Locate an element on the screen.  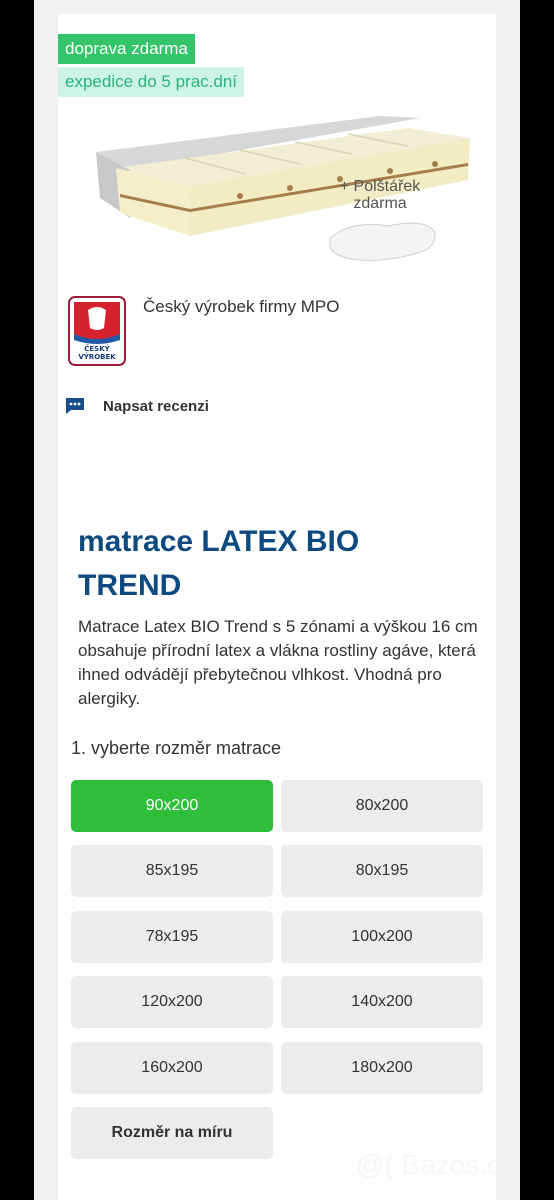
bazos-watermark: @( Bazos.cz is located at coordinates (436, 1164).